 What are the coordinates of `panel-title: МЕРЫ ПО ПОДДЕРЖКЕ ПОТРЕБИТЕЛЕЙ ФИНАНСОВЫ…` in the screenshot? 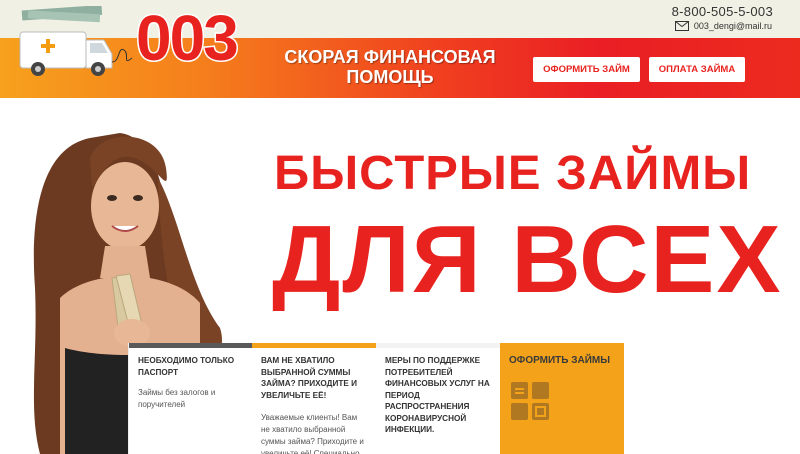 It's located at (437, 395).